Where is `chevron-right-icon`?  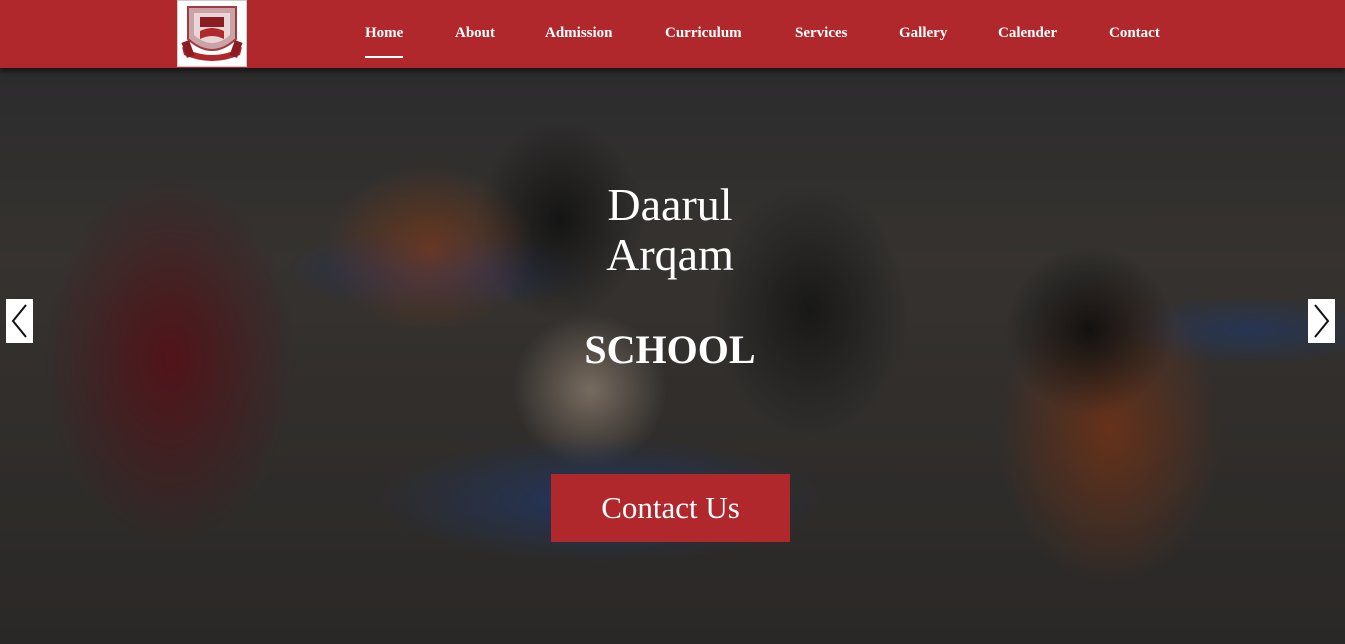 chevron-right-icon is located at coordinates (1322, 321).